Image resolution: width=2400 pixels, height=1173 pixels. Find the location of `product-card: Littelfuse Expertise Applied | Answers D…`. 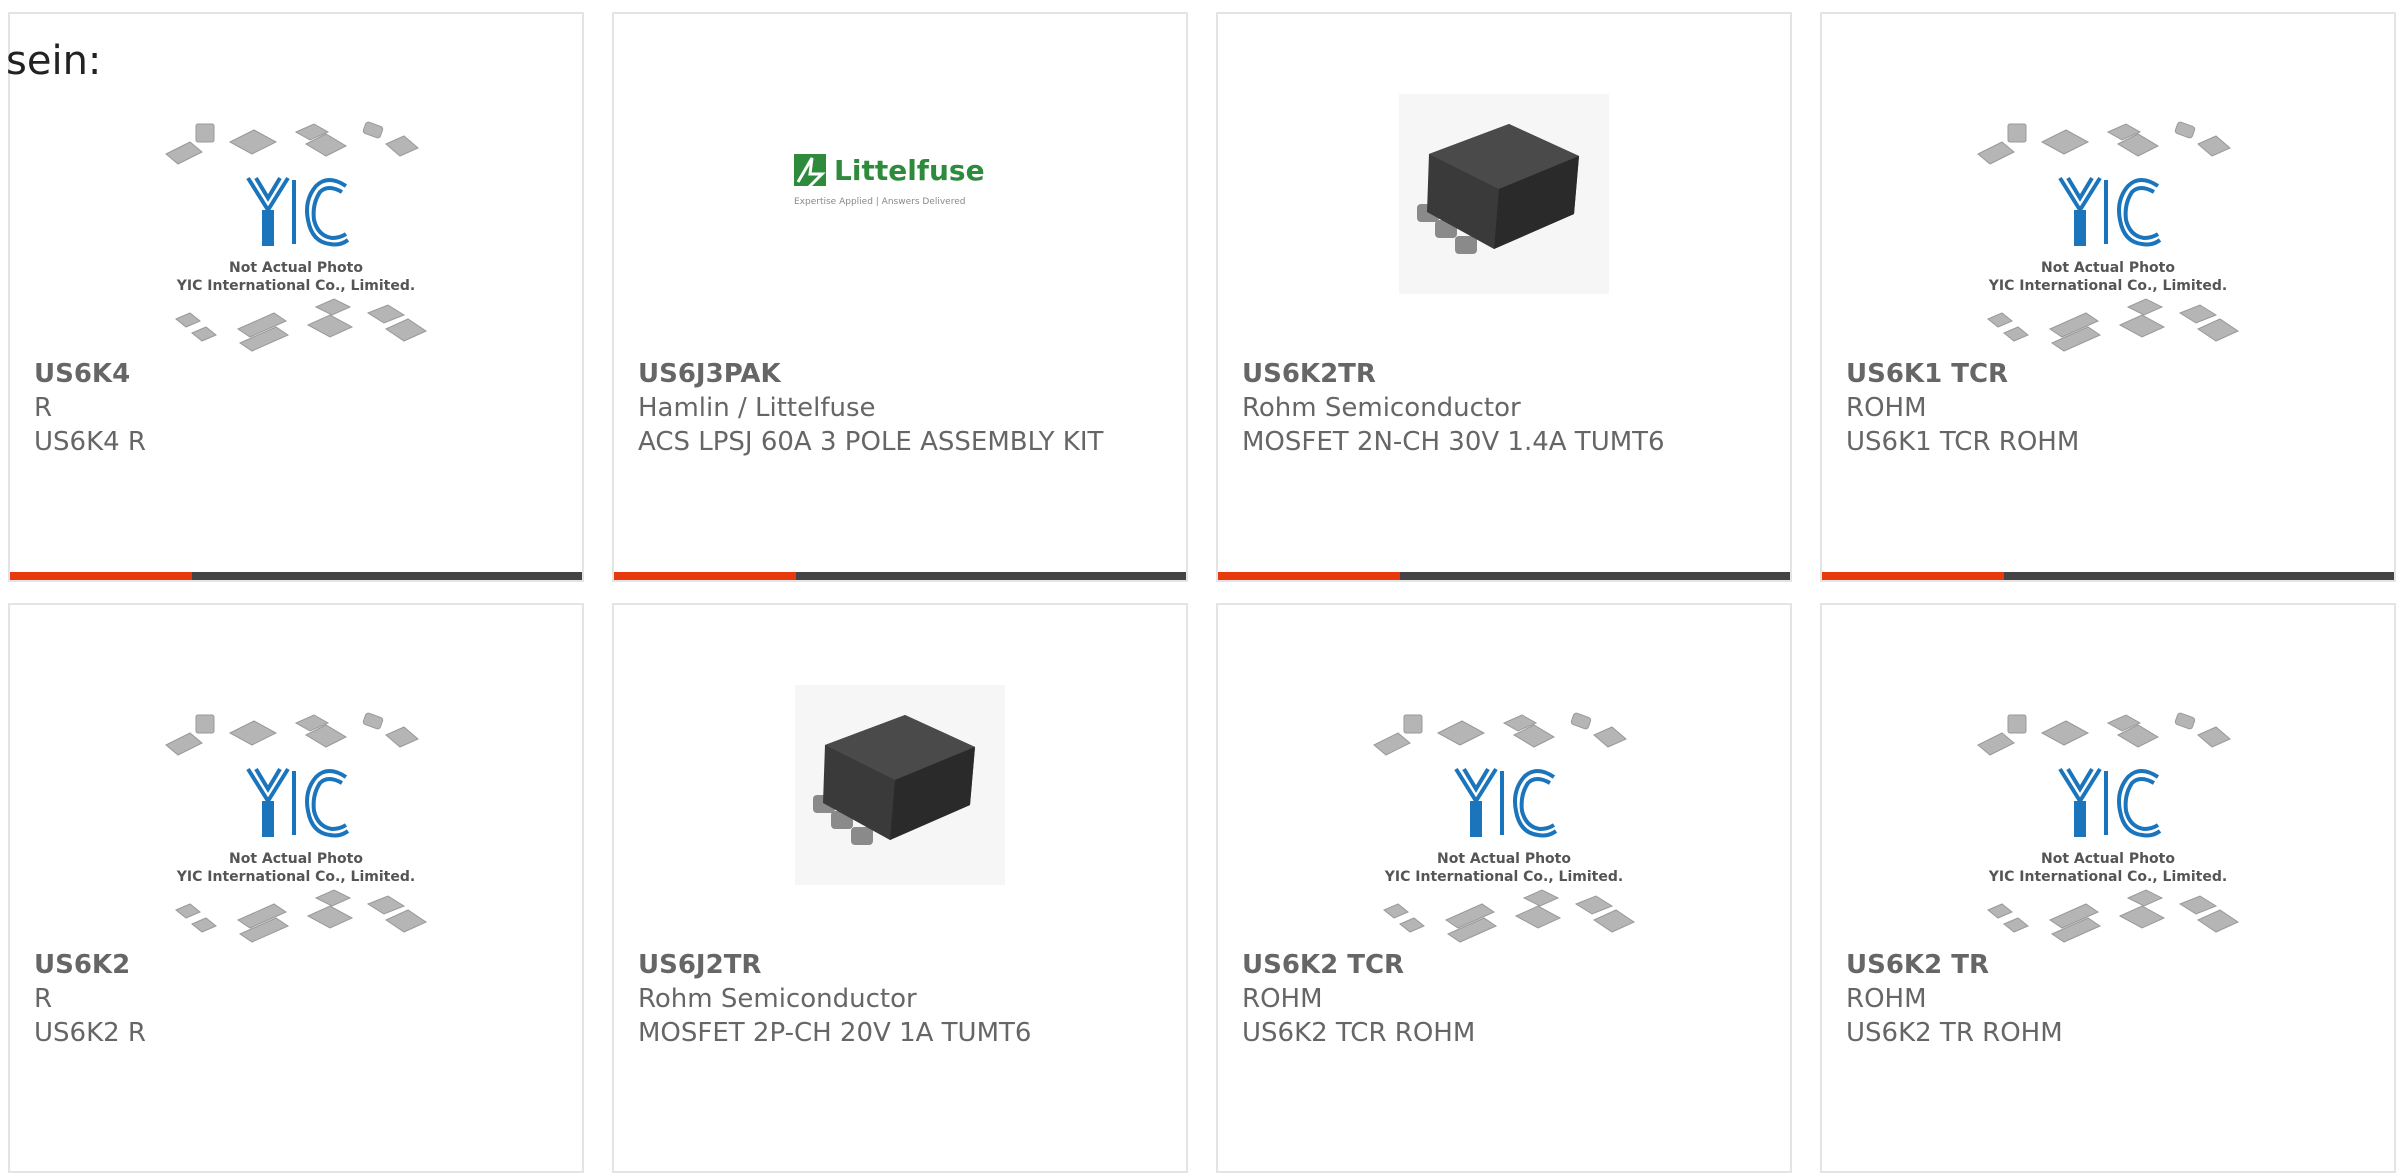

product-card: Littelfuse Expertise Applied | Answers D… is located at coordinates (900, 297).